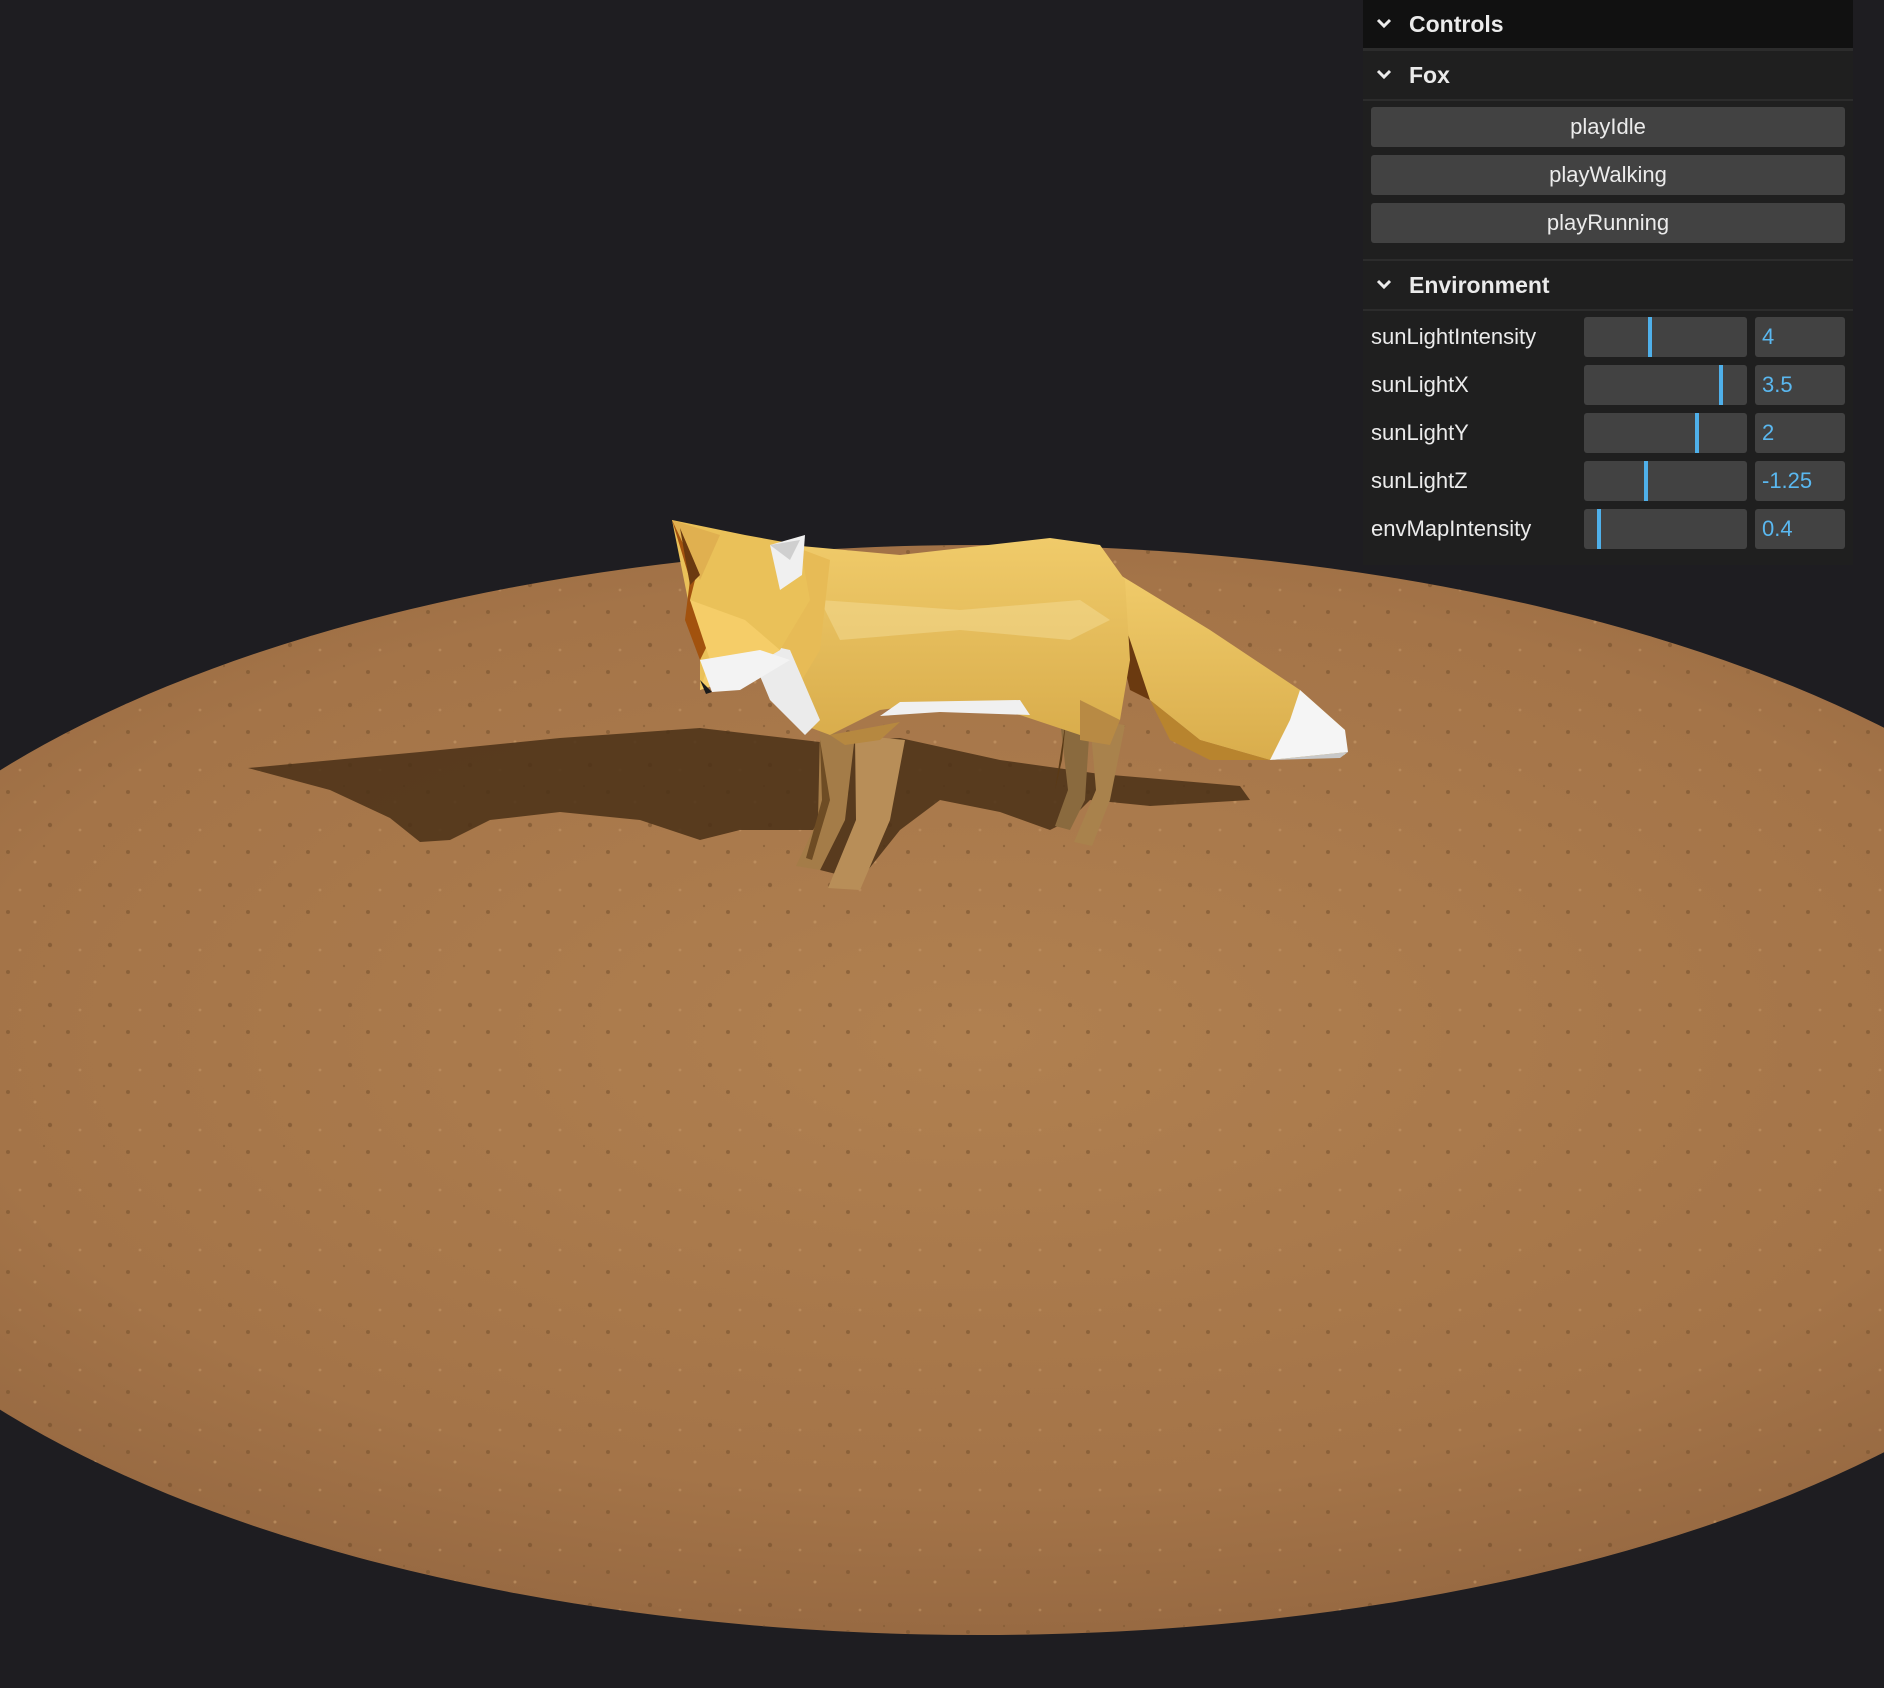  Describe the element at coordinates (1429, 74) in the screenshot. I see `fox-folder-title: Fox` at that location.